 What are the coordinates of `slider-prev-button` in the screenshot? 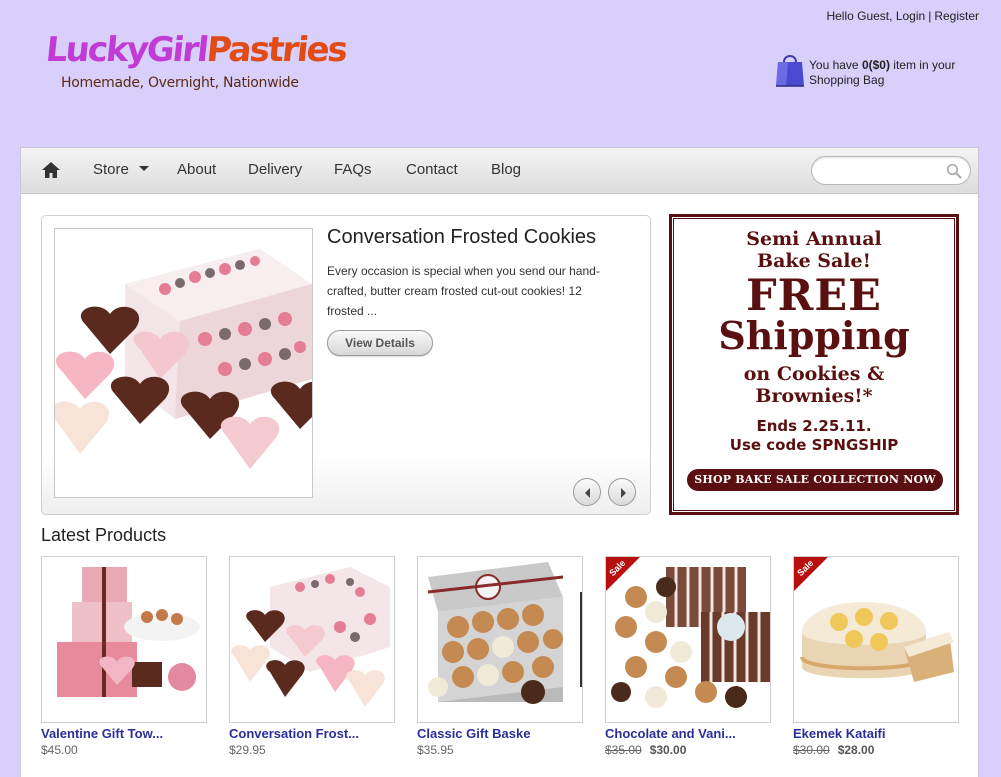 It's located at (587, 492).